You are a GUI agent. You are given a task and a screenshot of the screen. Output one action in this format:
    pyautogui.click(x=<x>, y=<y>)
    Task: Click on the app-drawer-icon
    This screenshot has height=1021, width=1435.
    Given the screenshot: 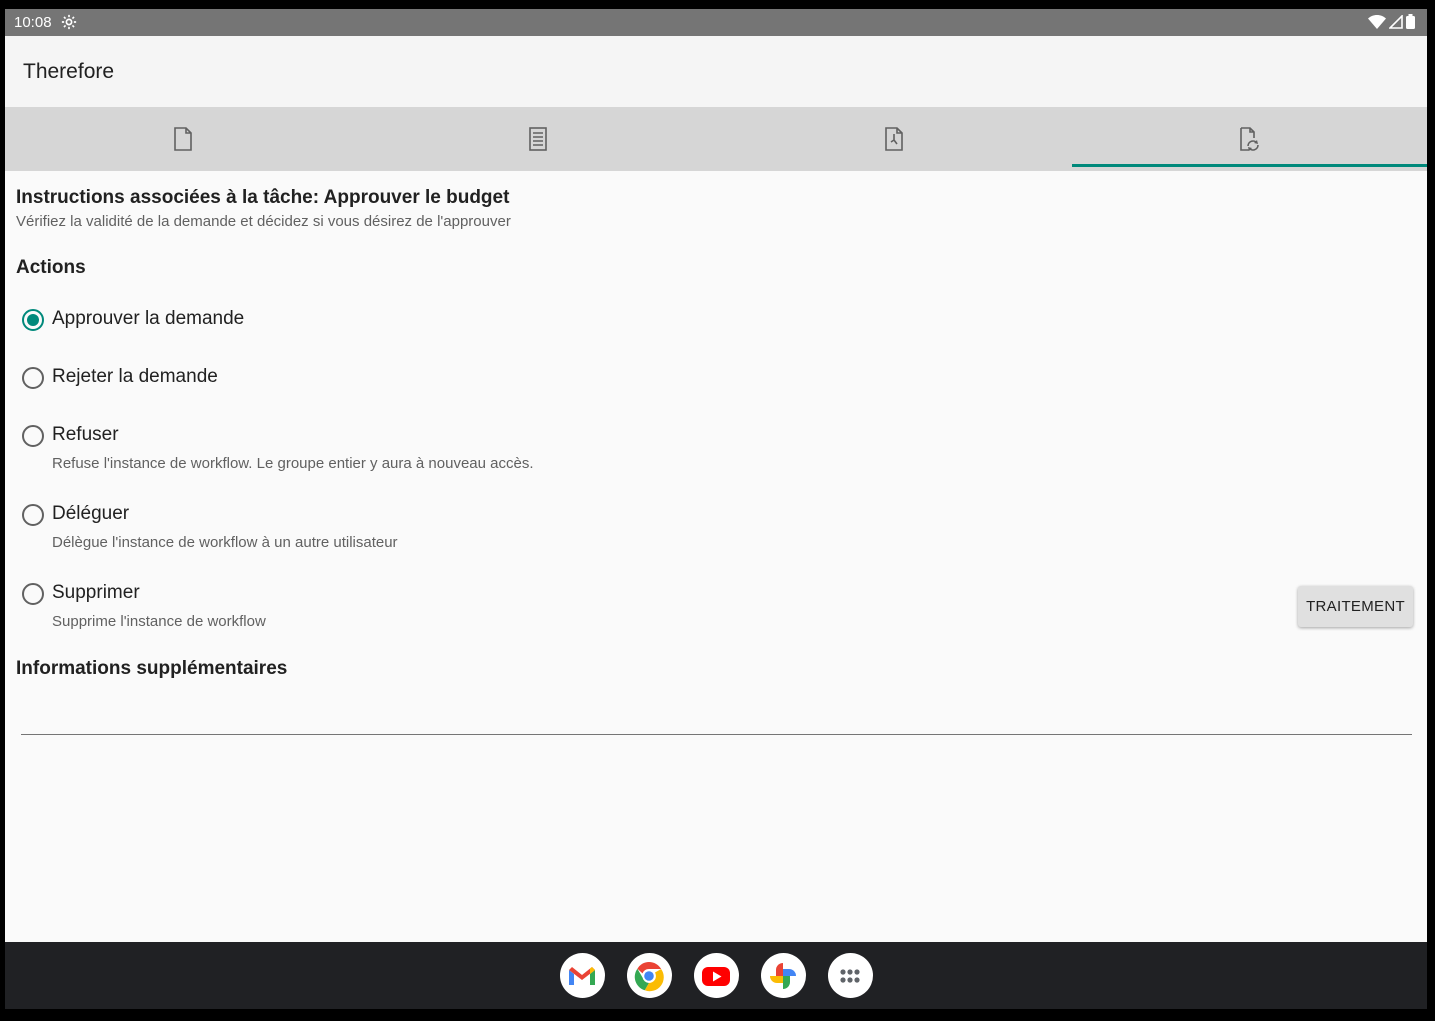 What is the action you would take?
    pyautogui.click(x=850, y=975)
    